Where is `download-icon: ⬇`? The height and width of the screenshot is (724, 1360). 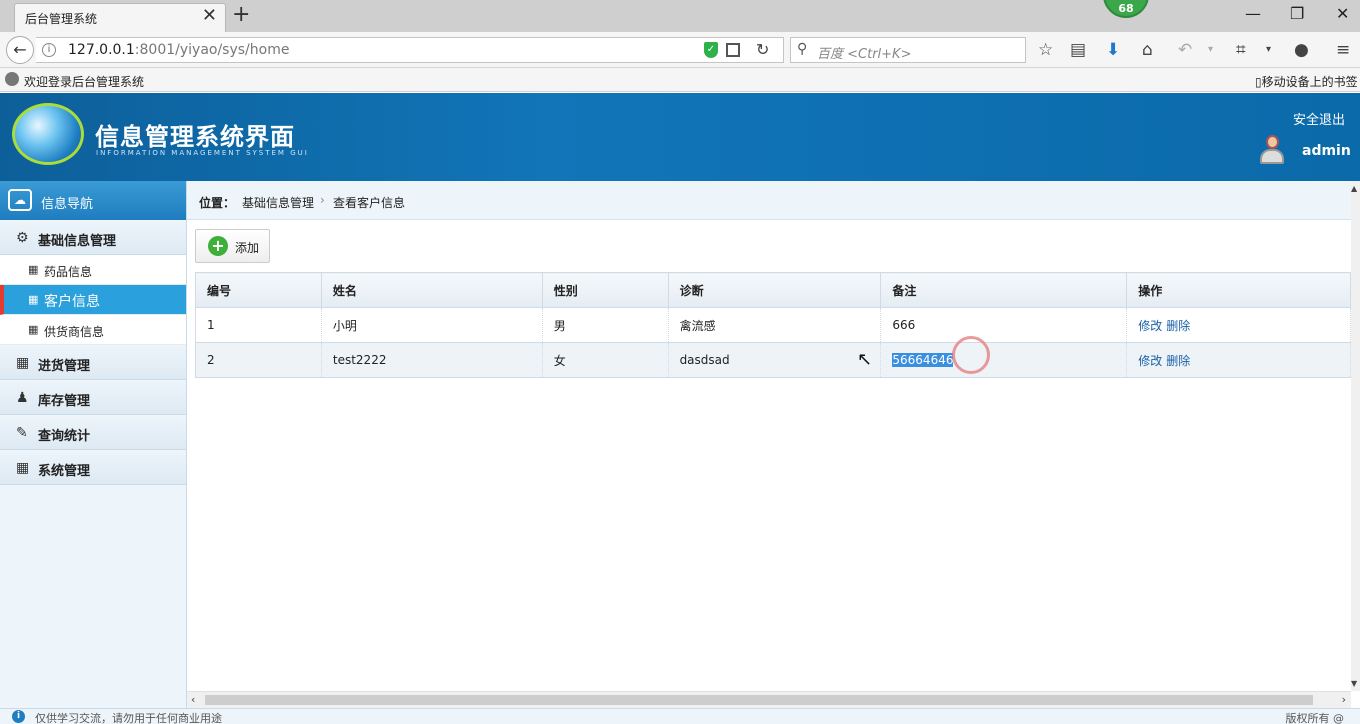 download-icon: ⬇ is located at coordinates (1113, 50).